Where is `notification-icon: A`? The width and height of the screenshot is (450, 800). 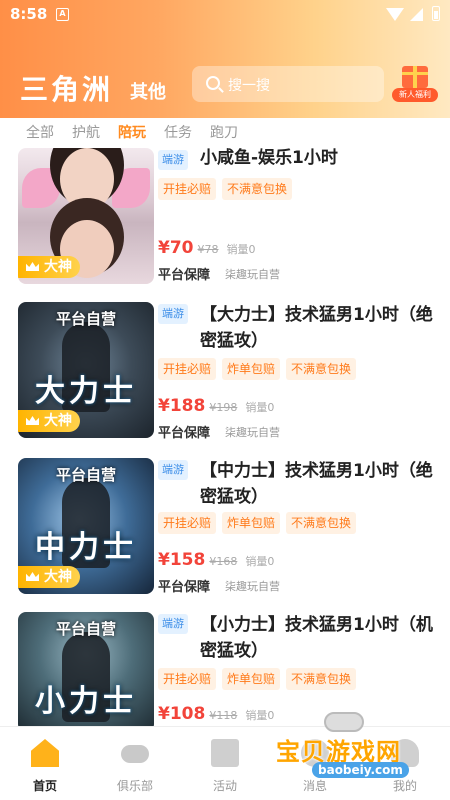
notification-icon: A is located at coordinates (62, 14).